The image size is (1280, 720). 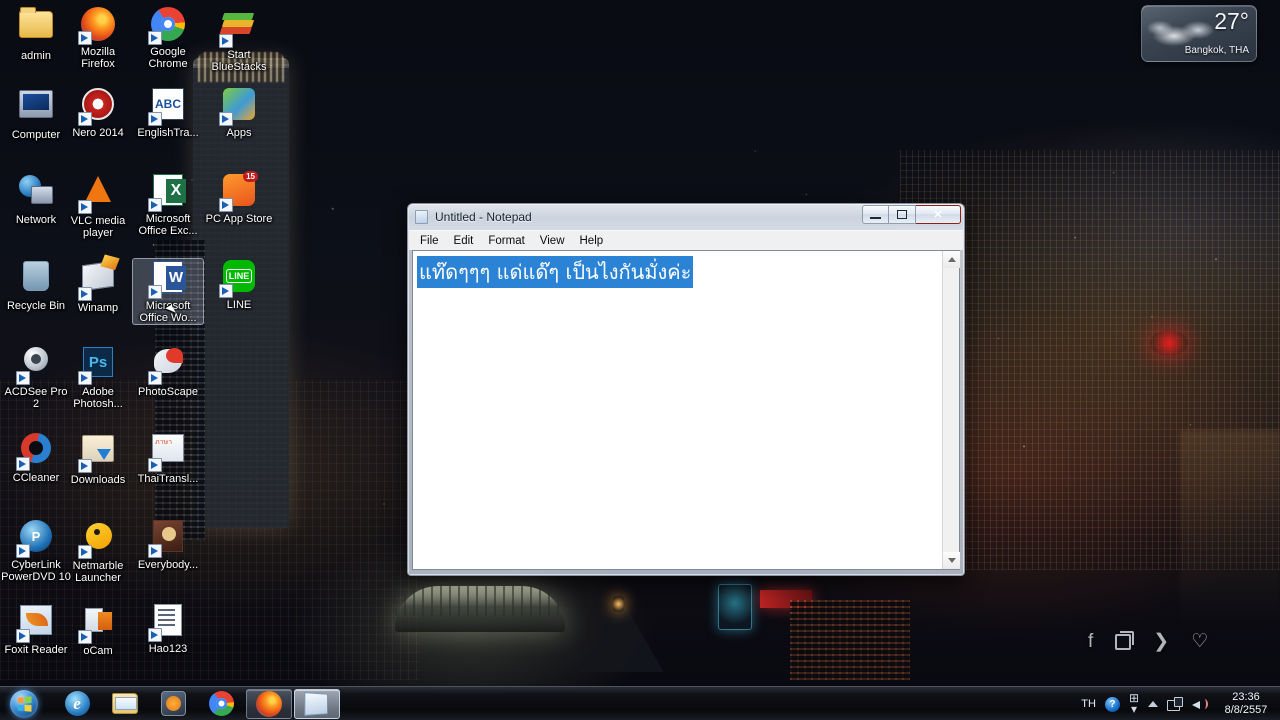 I want to click on desktop-icon-label: Start BlueStacks, so click(x=239, y=61).